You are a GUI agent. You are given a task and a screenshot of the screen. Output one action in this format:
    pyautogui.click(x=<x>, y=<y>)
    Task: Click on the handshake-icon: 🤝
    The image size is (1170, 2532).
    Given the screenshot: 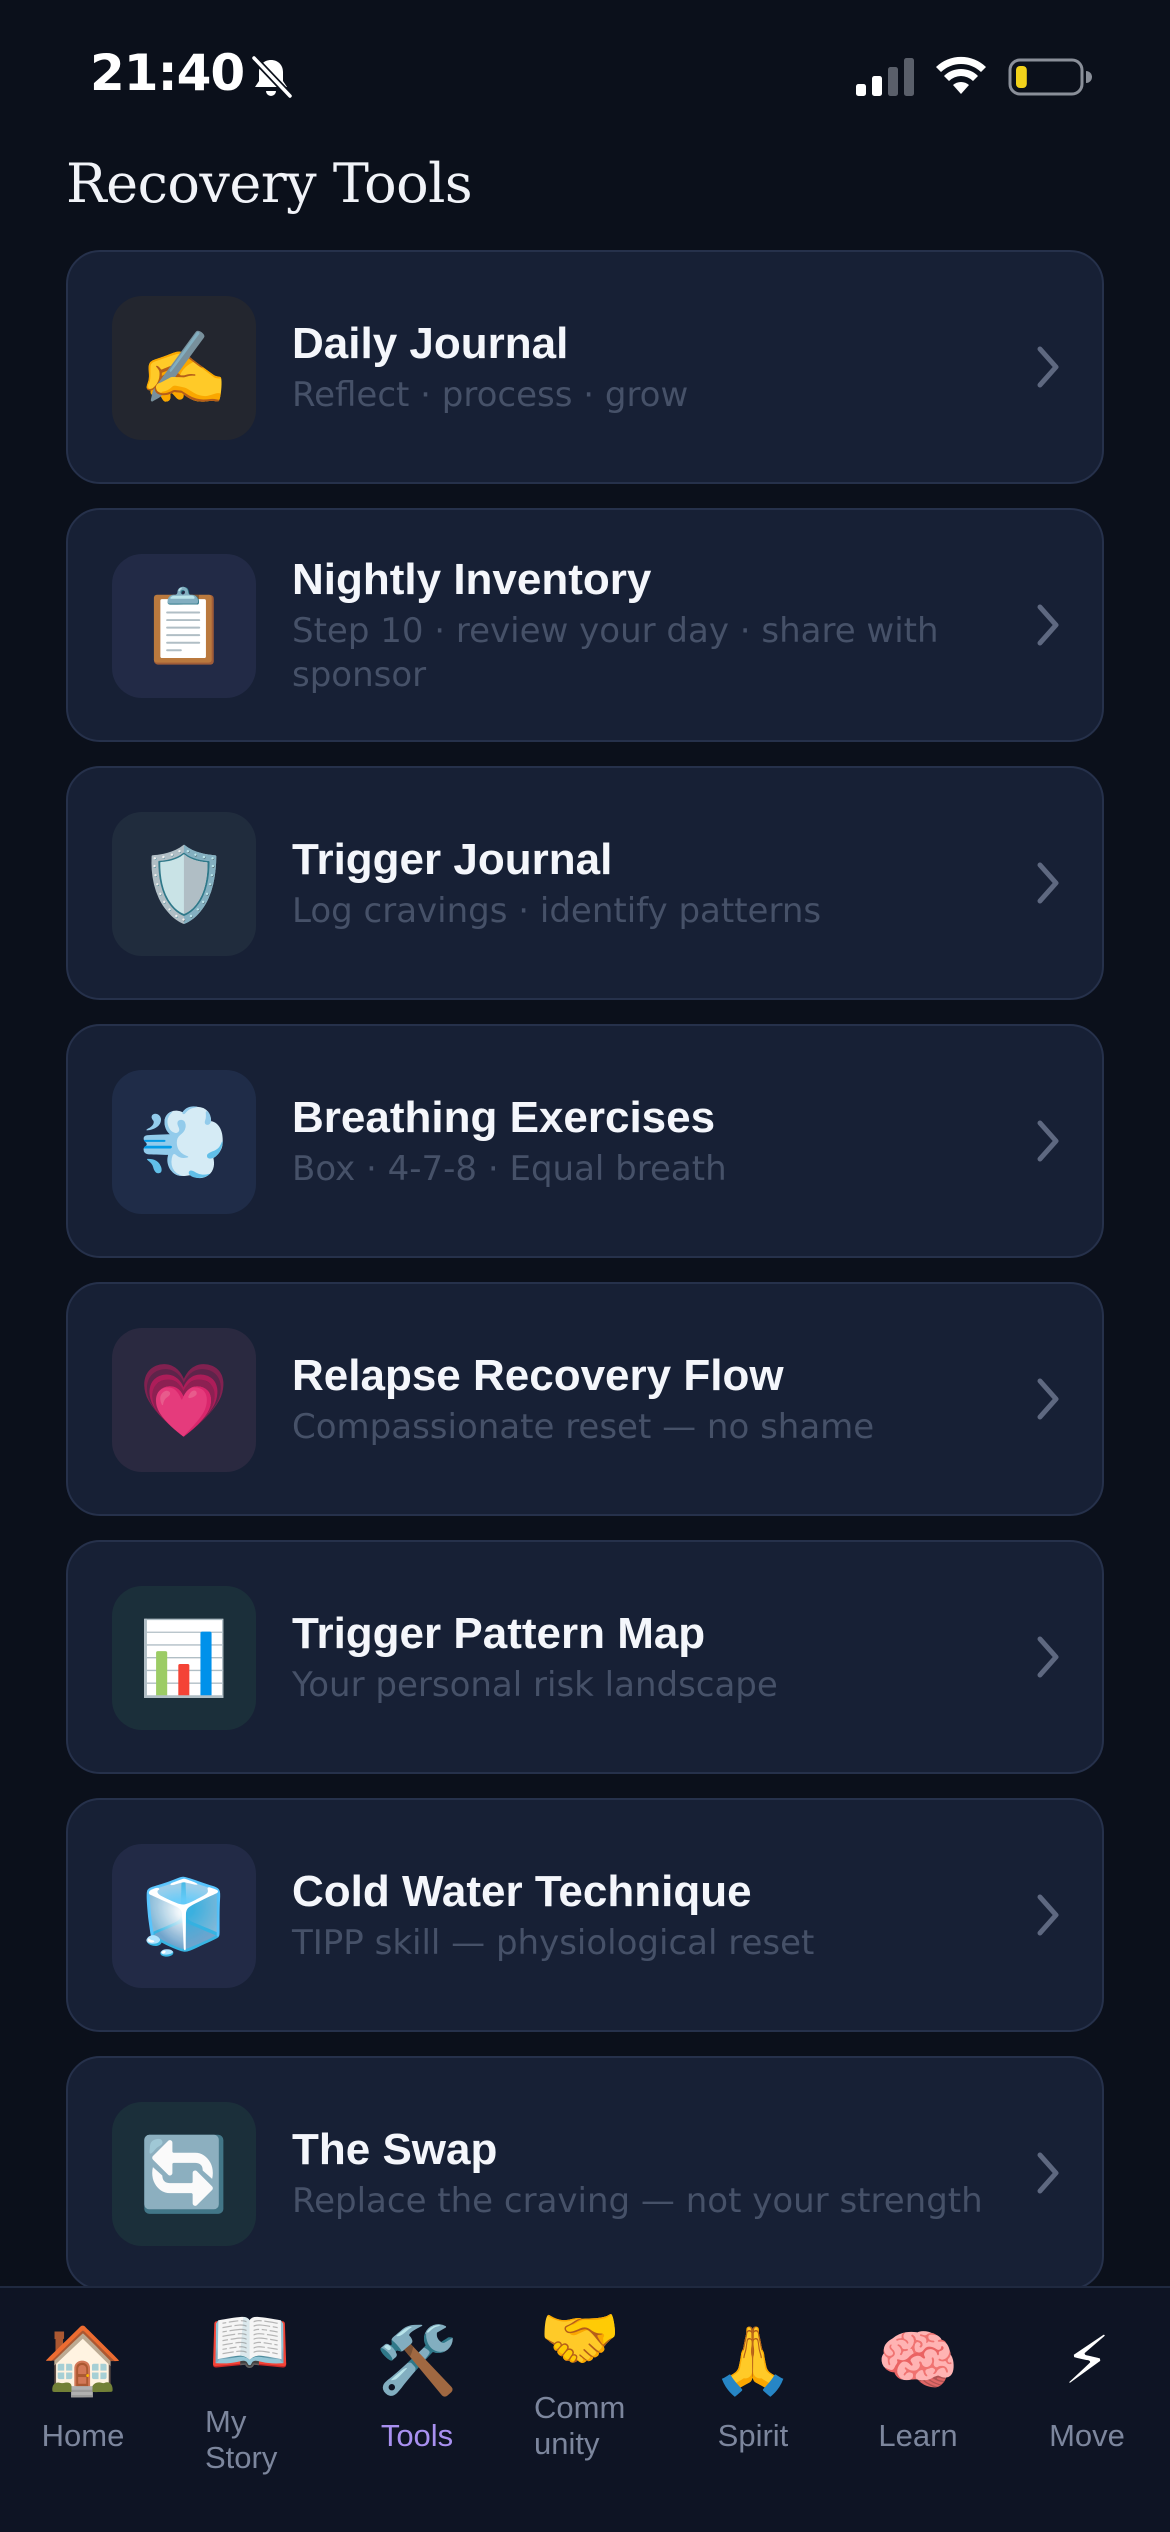 What is the action you would take?
    pyautogui.click(x=580, y=2338)
    